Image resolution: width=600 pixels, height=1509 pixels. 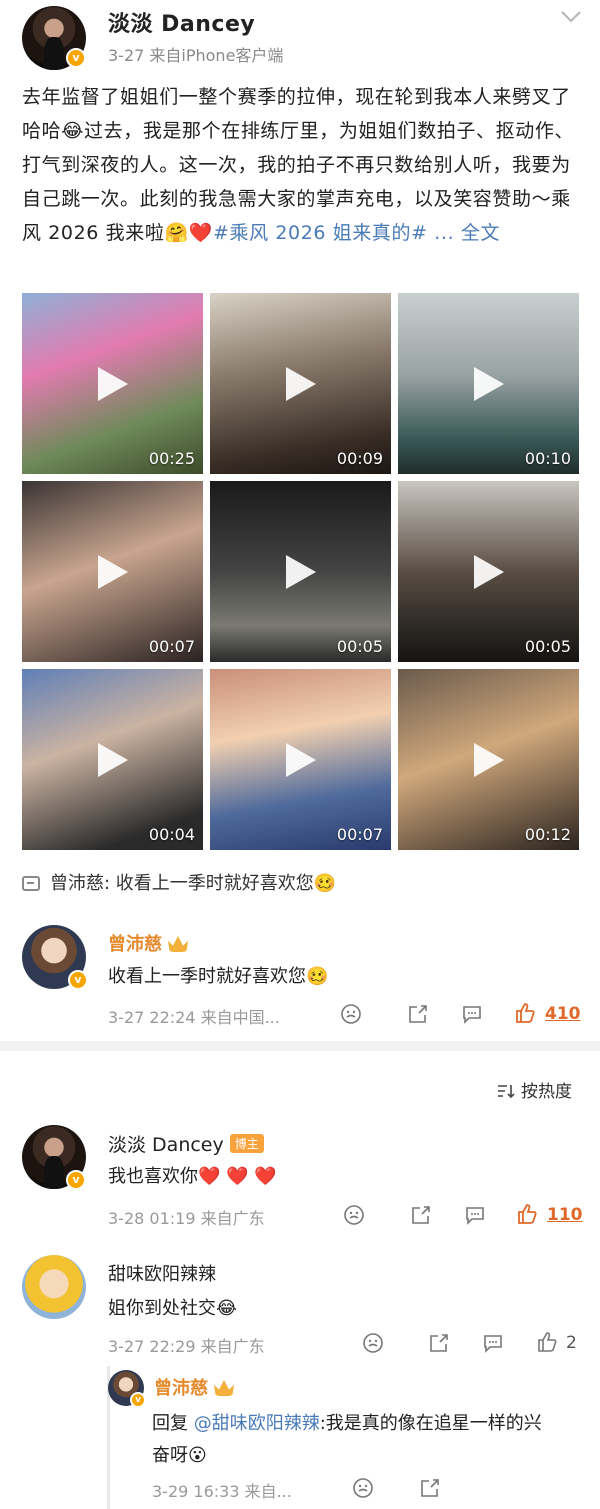 I want to click on commenter-name: 甜味欧阳辣辣, so click(x=162, y=1273).